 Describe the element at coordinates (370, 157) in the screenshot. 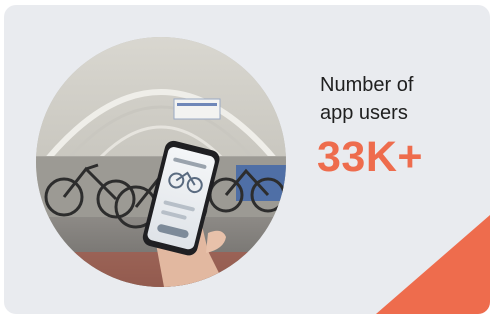

I see `stat-value: 33K+` at that location.